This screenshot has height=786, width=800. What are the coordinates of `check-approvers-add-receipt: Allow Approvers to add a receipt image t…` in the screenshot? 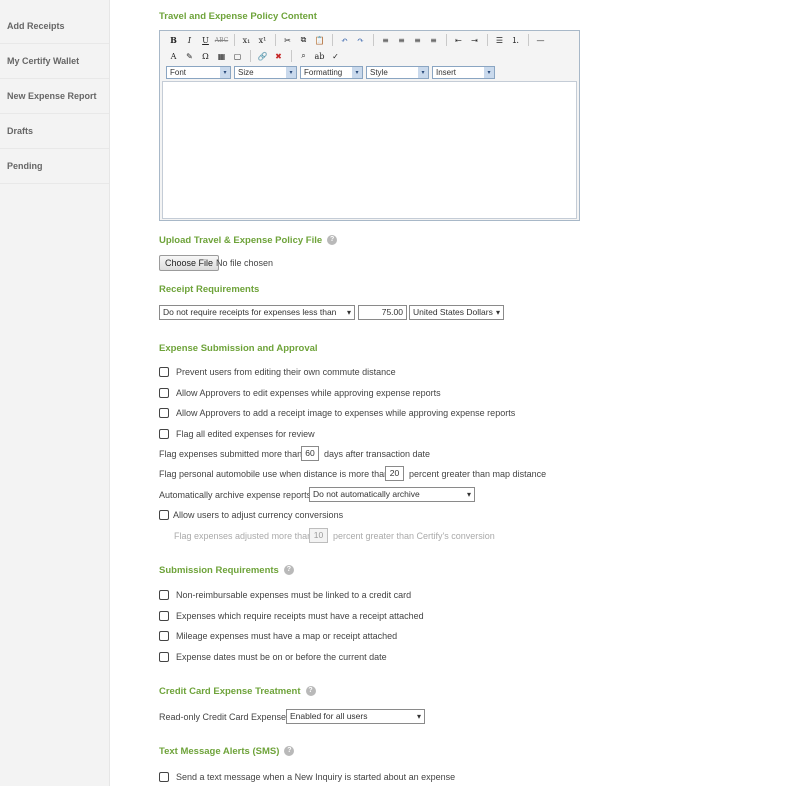 It's located at (337, 413).